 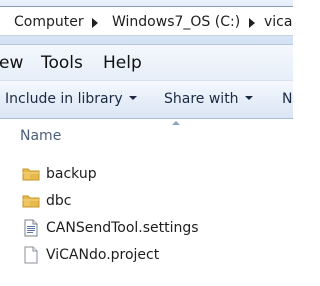 I want to click on settings-file-icon, so click(x=31, y=228).